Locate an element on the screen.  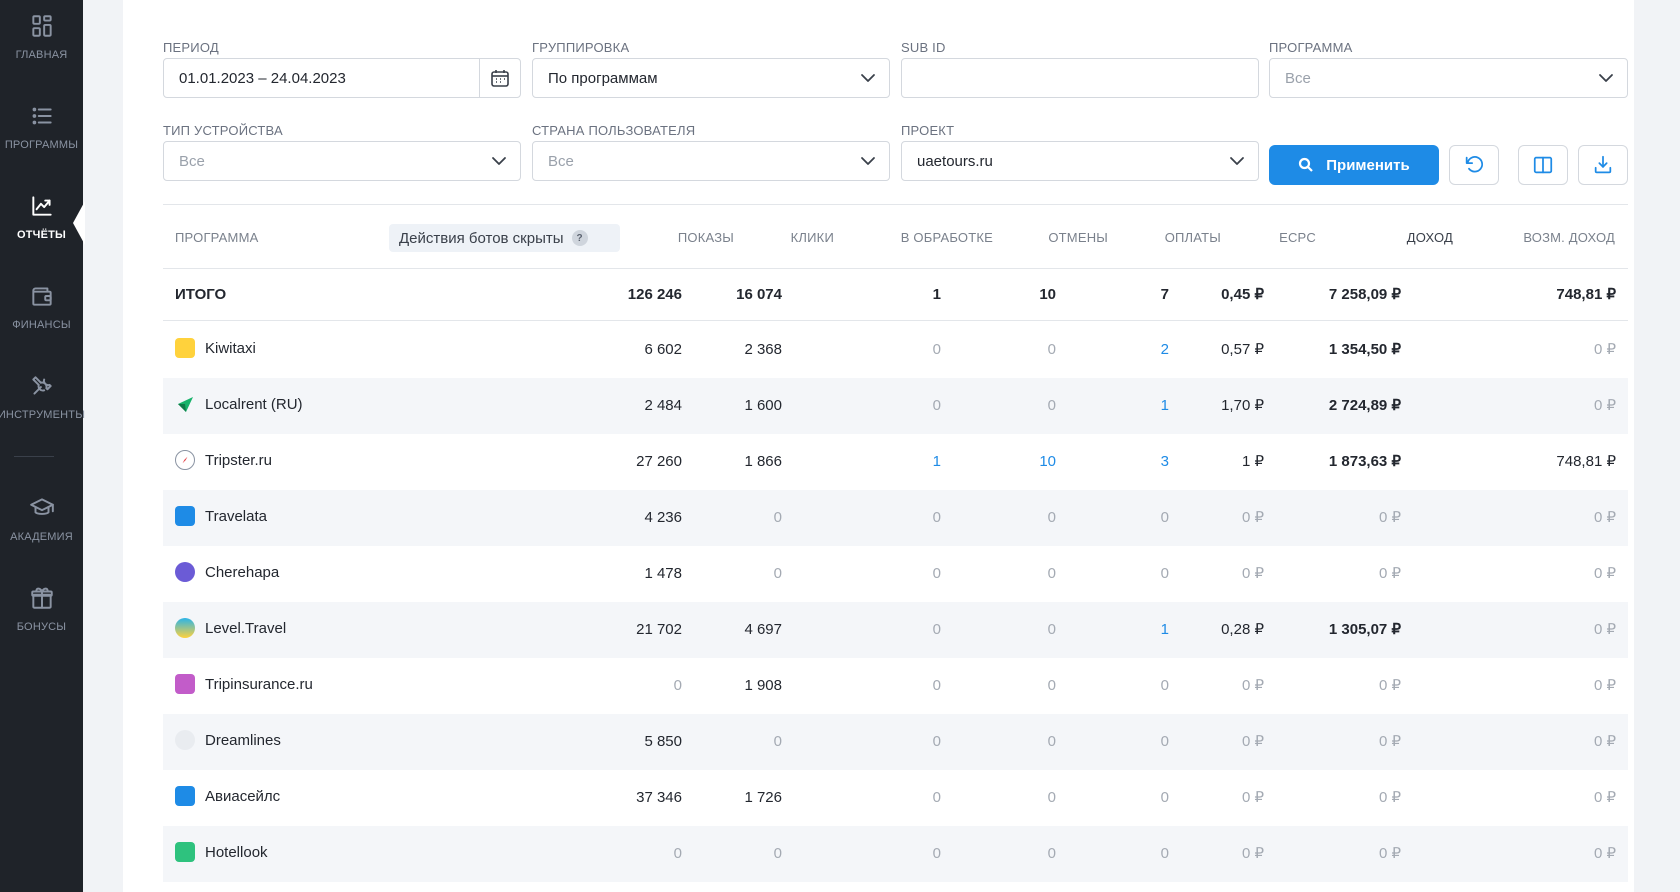
nav-item-reports: ОТЧЁТЫ is located at coordinates (41, 220).